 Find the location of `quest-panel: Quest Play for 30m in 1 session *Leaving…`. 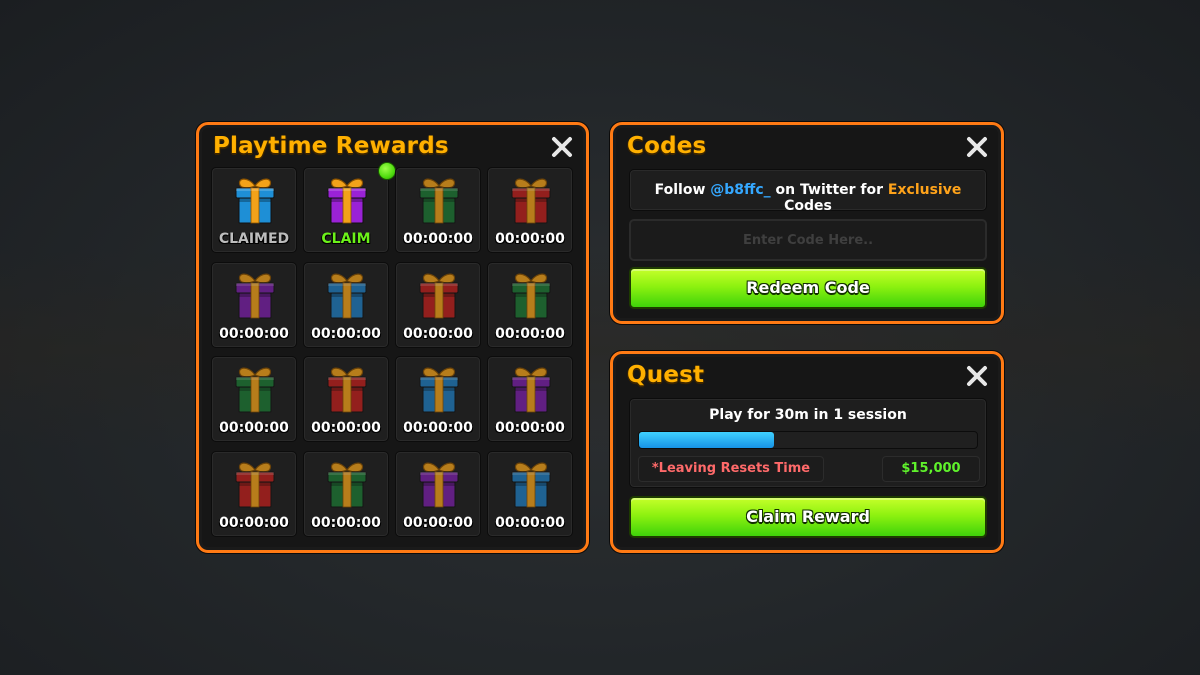

quest-panel: Quest Play for 30m in 1 session *Leaving… is located at coordinates (807, 452).